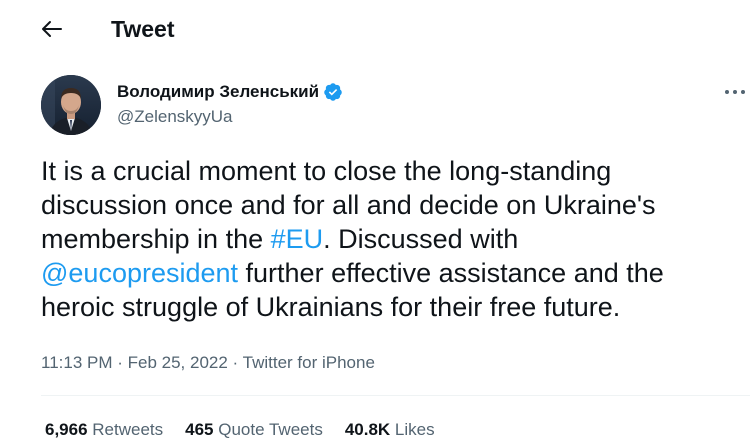 This screenshot has width=750, height=447. Describe the element at coordinates (125, 429) in the screenshot. I see `retweets-label: Retweets` at that location.